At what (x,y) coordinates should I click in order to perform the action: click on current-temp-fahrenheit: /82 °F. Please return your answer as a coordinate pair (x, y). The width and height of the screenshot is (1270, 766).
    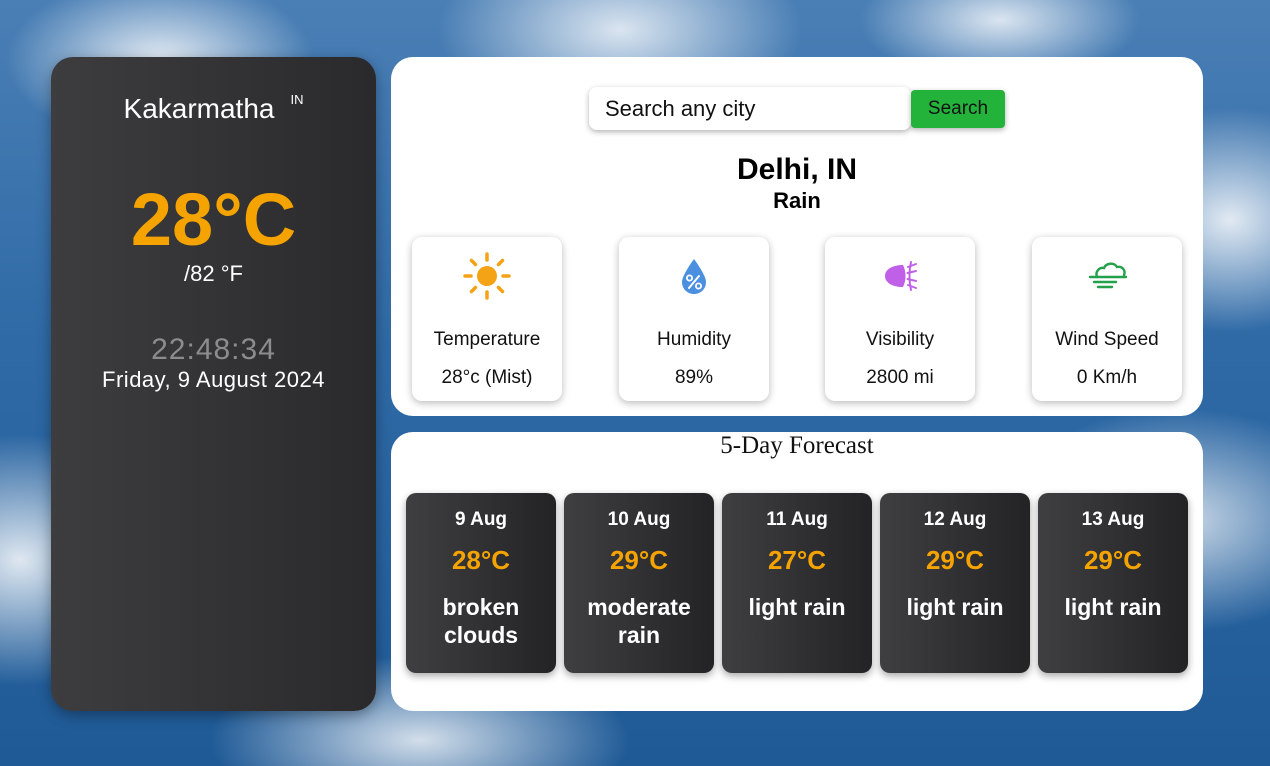
    Looking at the image, I should click on (213, 273).